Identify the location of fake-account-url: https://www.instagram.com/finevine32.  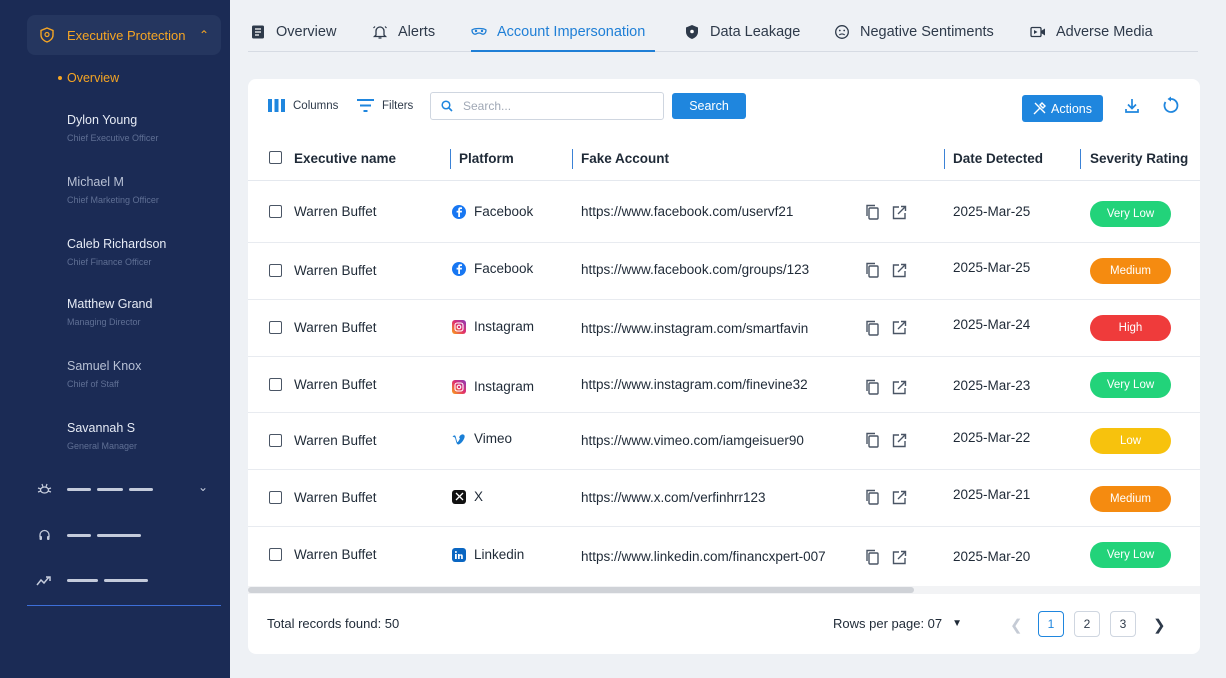
(694, 384).